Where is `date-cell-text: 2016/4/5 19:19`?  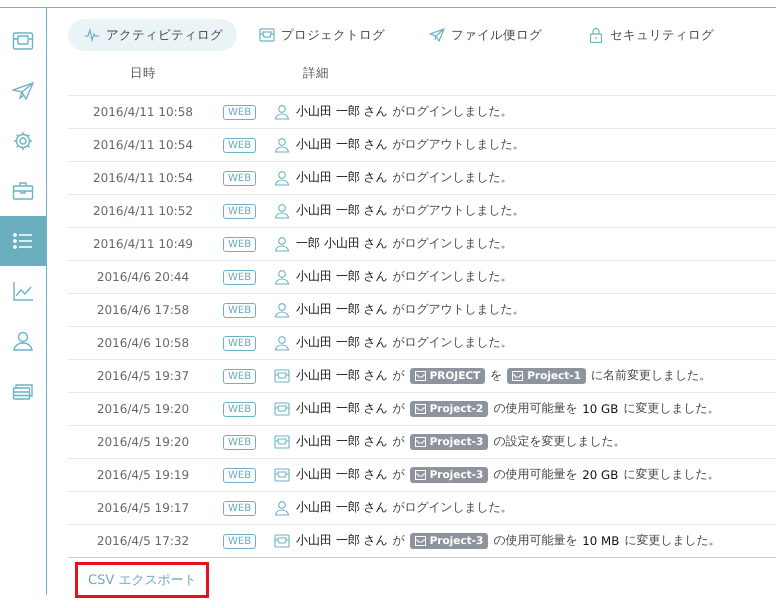 date-cell-text: 2016/4/5 19:19 is located at coordinates (143, 475).